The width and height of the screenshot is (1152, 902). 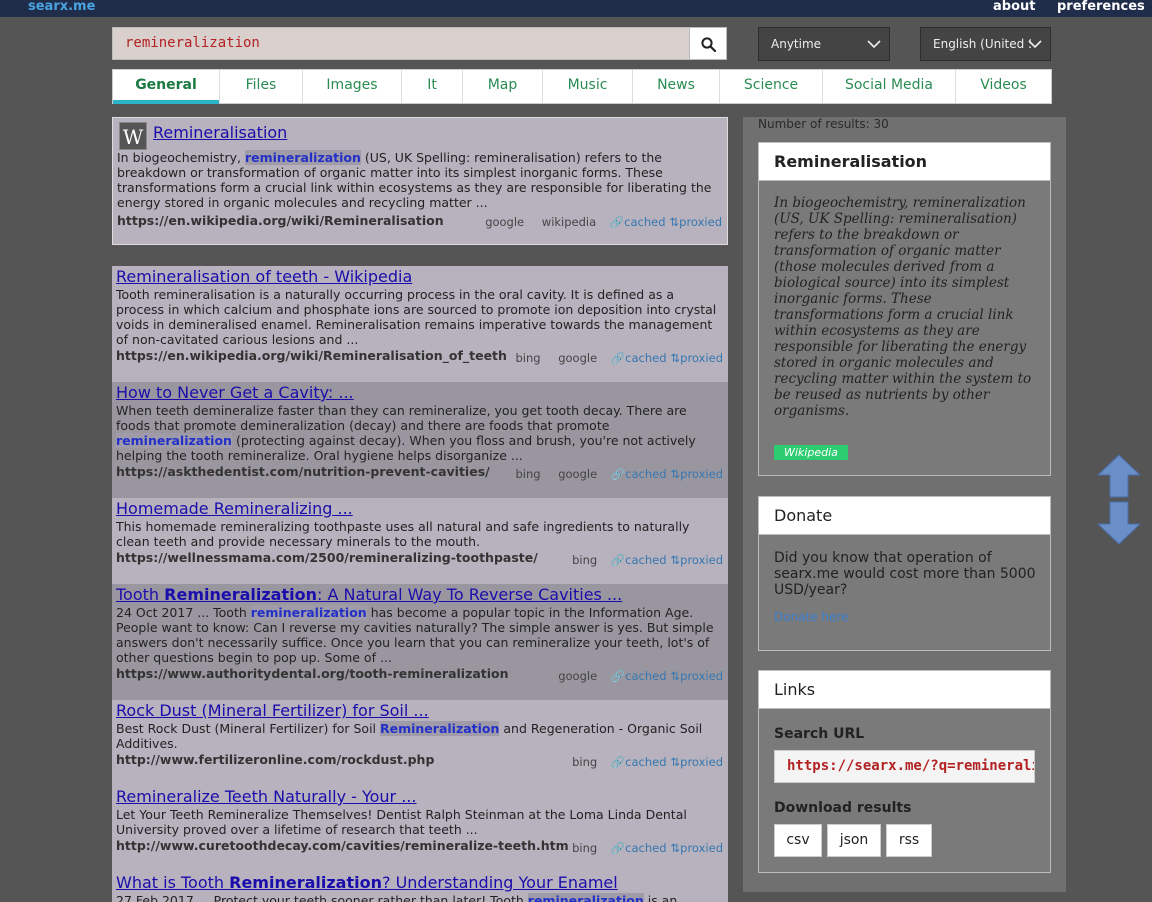 I want to click on result-meta: google 🔗cached ⇅proxied, so click(x=633, y=676).